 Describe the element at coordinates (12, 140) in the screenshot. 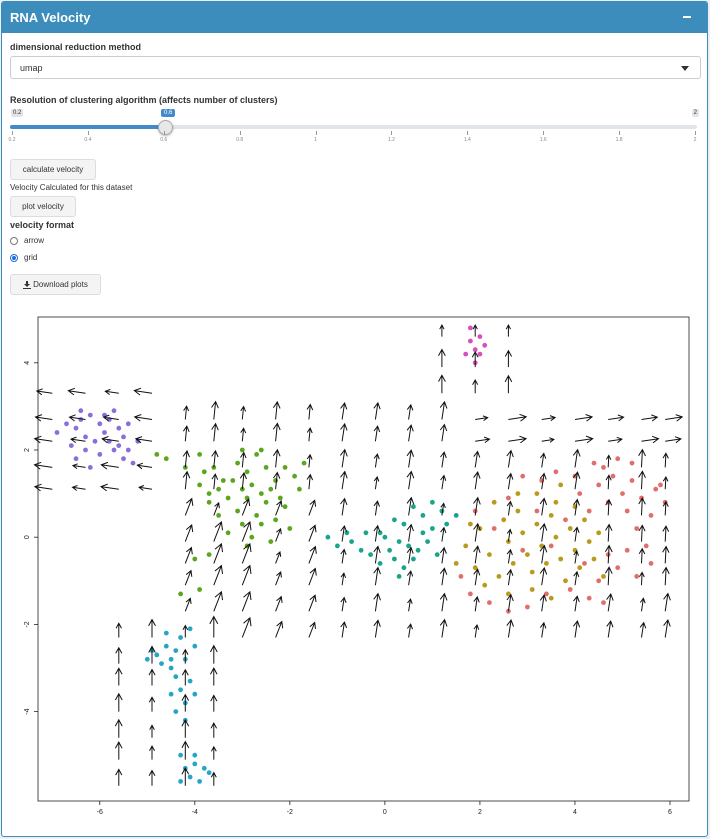

I see `slider-tick-label: 0.2` at that location.